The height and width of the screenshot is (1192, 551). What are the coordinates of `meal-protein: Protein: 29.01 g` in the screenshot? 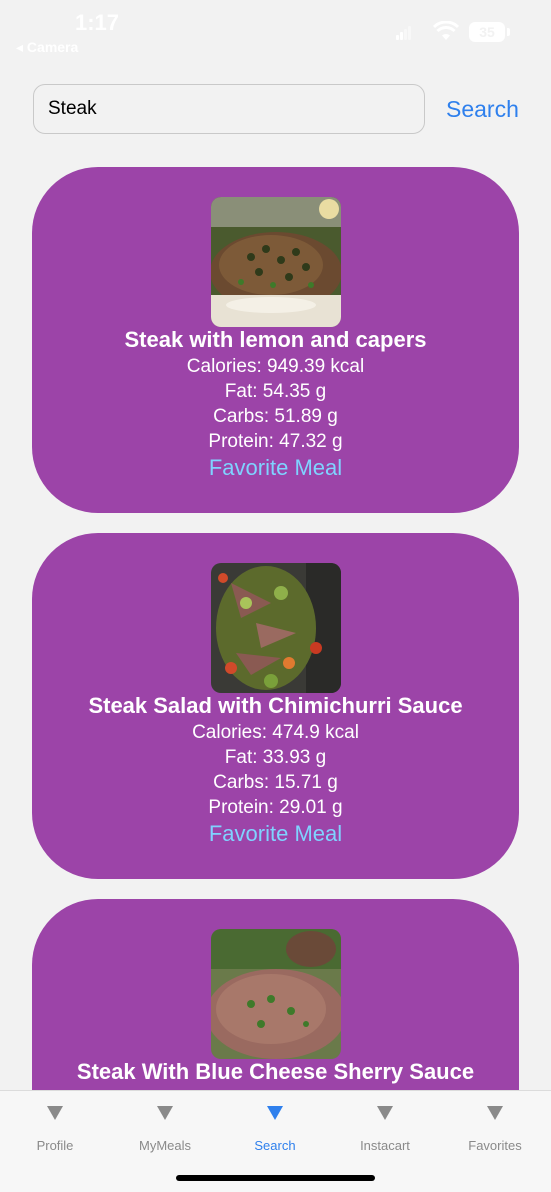 It's located at (275, 807).